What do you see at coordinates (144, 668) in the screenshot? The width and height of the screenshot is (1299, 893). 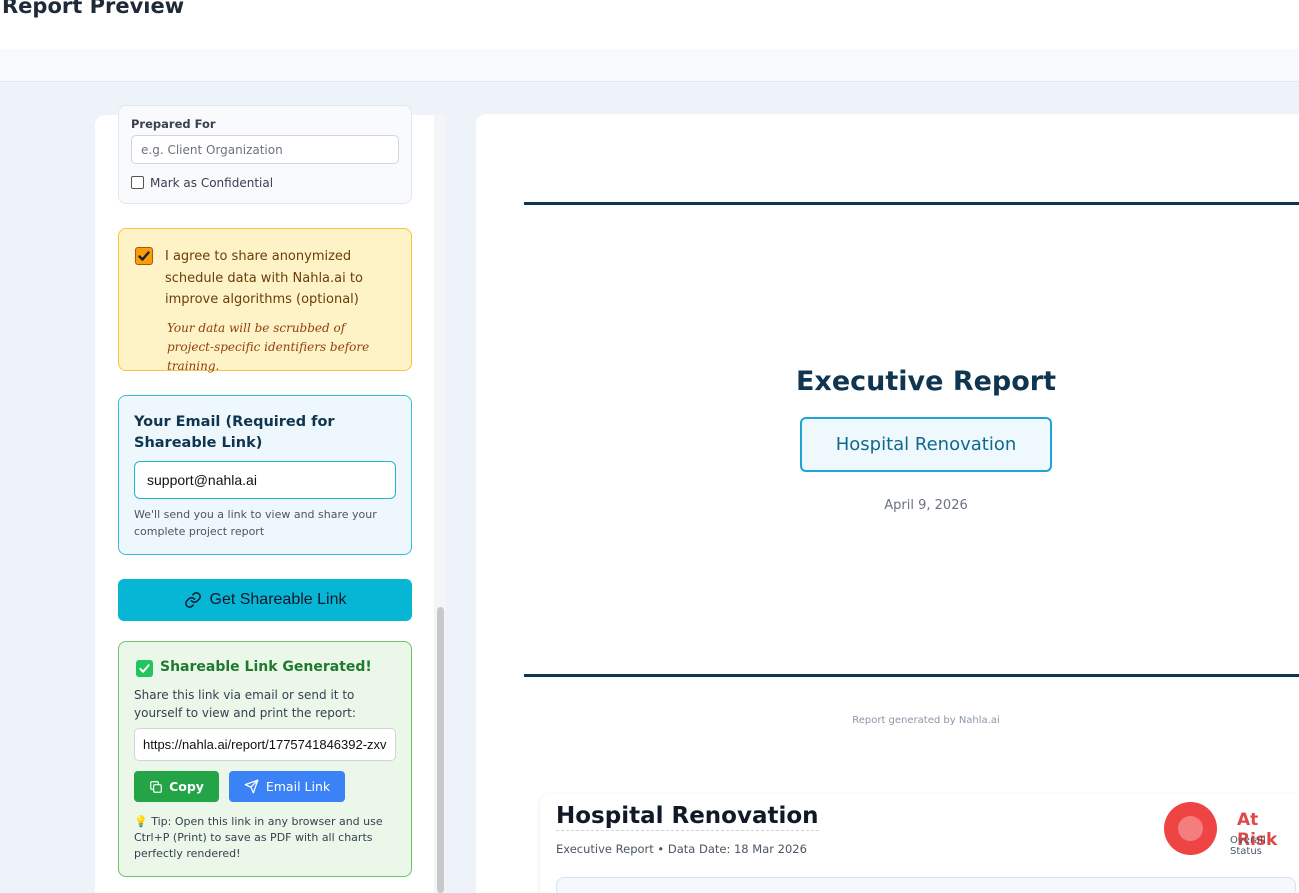 I see `success-check-icon` at bounding box center [144, 668].